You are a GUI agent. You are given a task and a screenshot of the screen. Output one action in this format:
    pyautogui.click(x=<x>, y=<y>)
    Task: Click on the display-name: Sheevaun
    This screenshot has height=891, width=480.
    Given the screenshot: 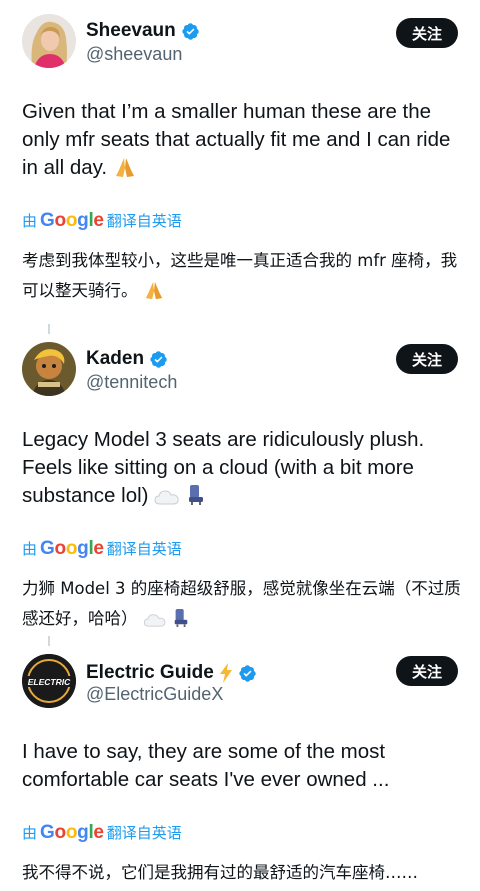 What is the action you would take?
    pyautogui.click(x=131, y=31)
    